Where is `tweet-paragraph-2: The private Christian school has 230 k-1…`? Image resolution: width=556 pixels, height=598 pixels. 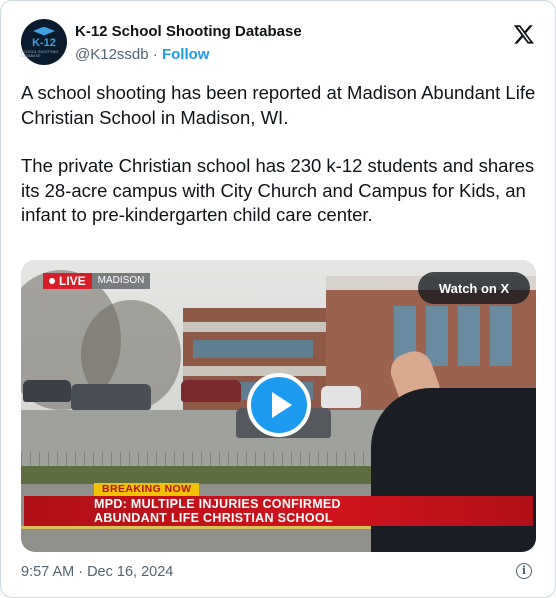
tweet-paragraph-2: The private Christian school has 230 k-1… is located at coordinates (278, 190).